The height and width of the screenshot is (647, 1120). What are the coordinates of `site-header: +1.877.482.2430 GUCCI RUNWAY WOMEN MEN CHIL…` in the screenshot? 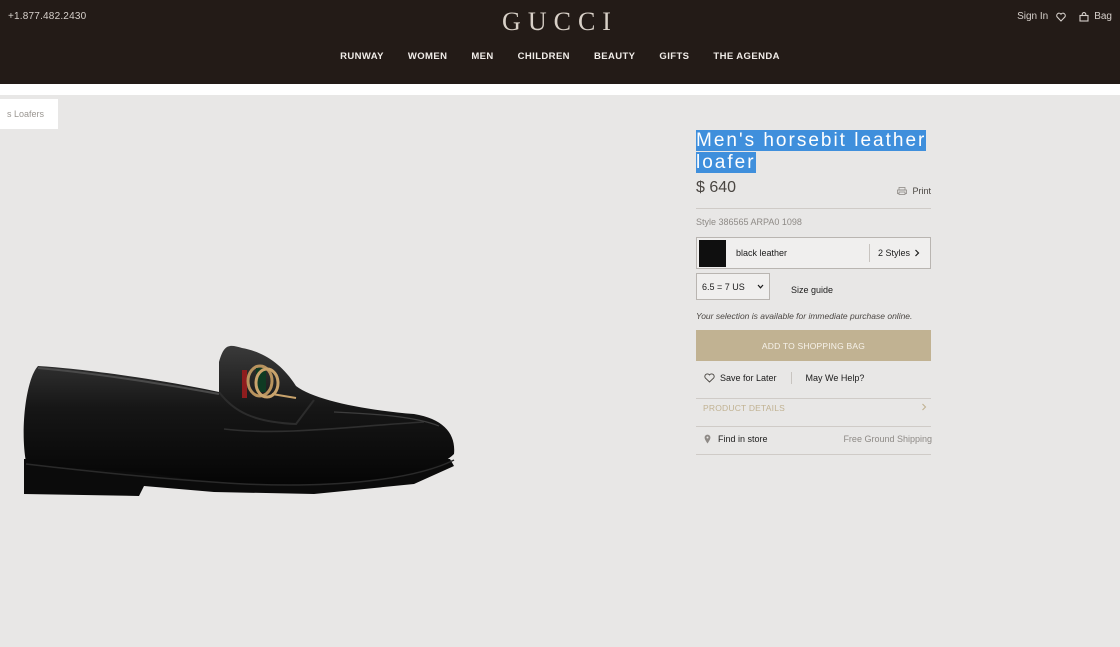 It's located at (560, 42).